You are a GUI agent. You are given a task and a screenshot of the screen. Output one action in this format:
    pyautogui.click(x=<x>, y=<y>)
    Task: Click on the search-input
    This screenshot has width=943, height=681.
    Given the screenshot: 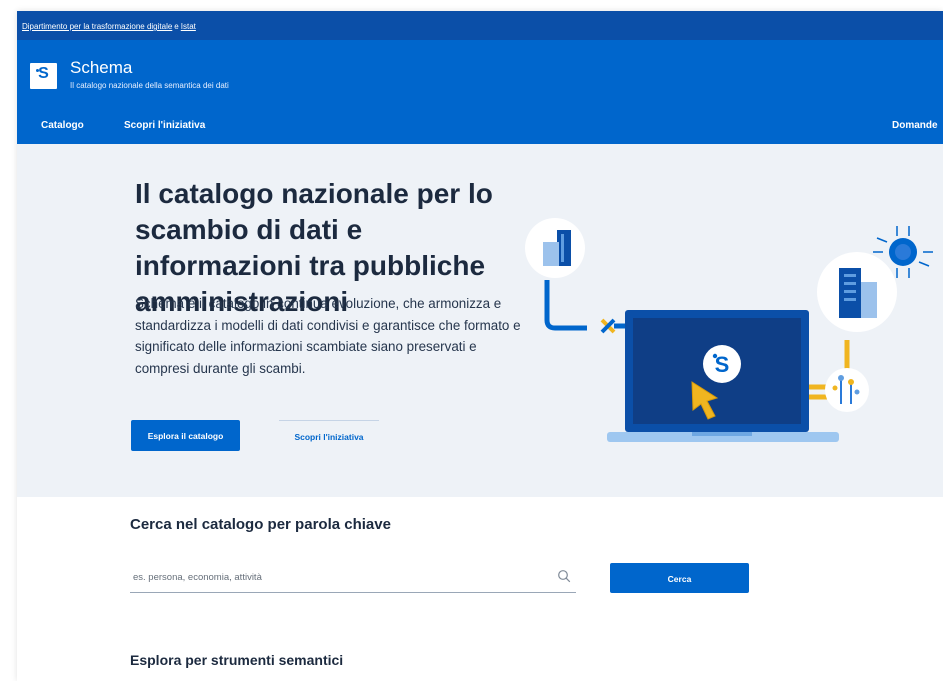 What is the action you would take?
    pyautogui.click(x=341, y=577)
    